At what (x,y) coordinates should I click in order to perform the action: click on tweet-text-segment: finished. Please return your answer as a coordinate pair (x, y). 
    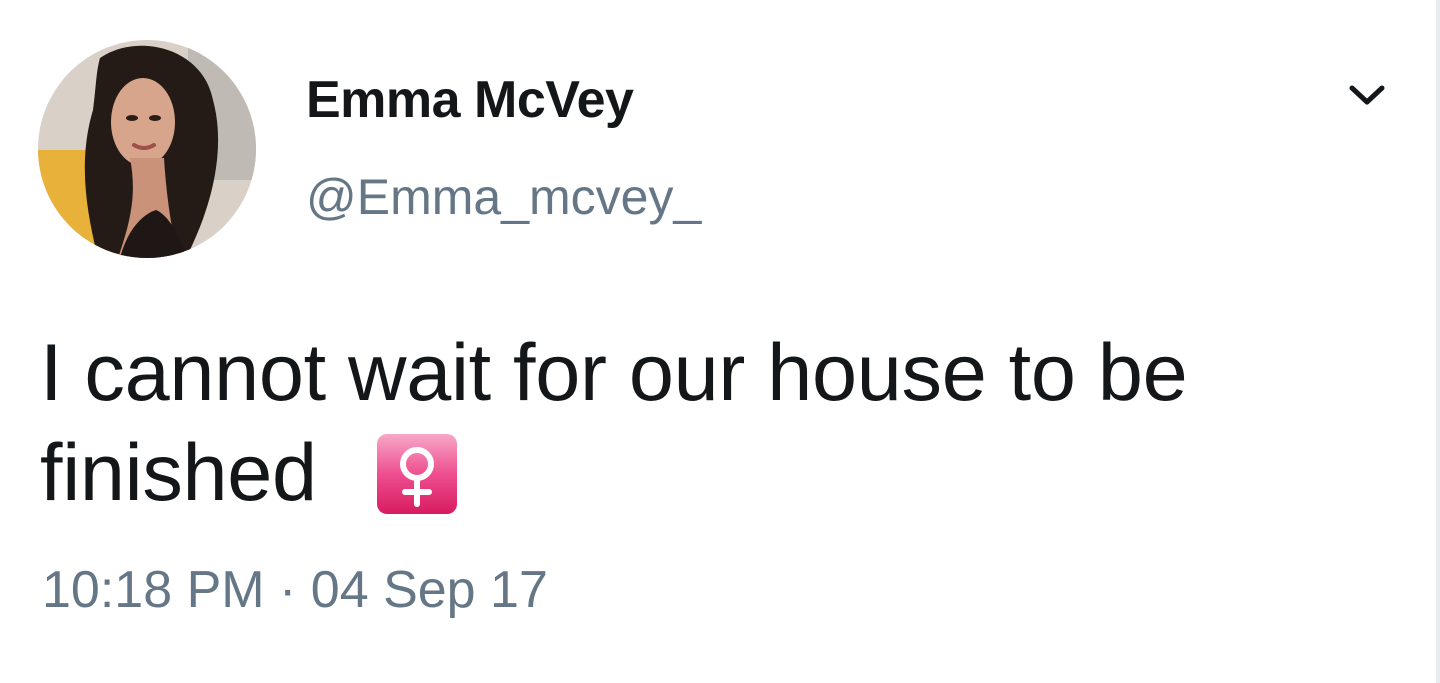
    Looking at the image, I should click on (178, 473).